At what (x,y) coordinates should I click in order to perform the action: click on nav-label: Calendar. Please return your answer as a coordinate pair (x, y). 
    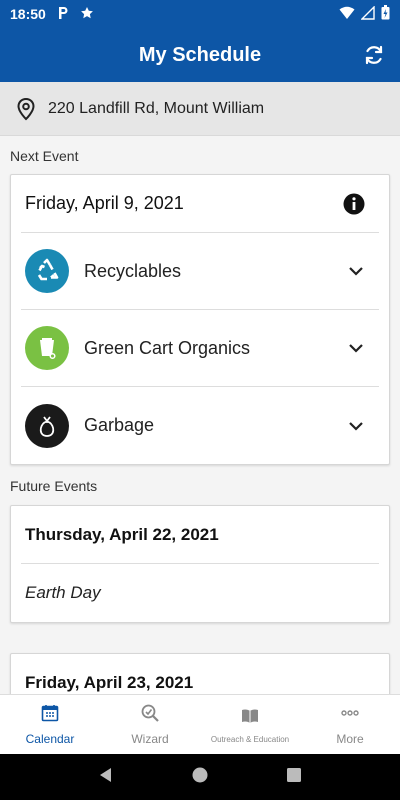
    Looking at the image, I should click on (50, 739).